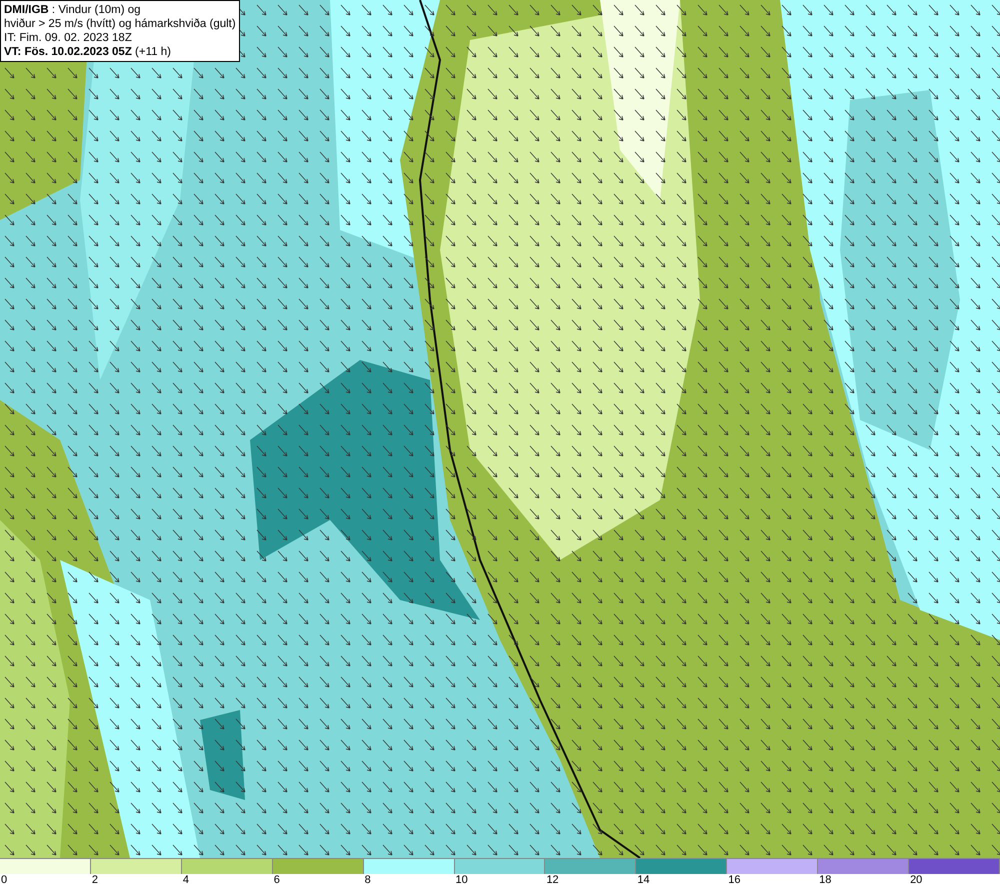 The height and width of the screenshot is (887, 1000). Describe the element at coordinates (120, 24) in the screenshot. I see `caption-line: hviður > 25 m/s (hvítt) og hámarkshviða (gult)` at that location.